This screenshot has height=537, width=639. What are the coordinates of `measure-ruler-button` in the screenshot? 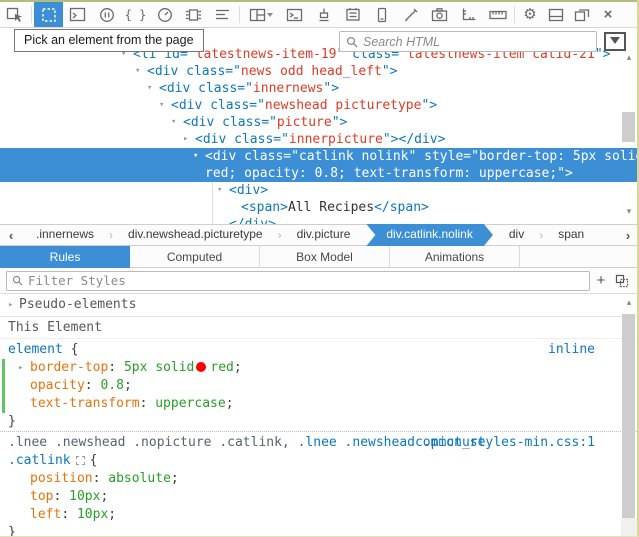 It's located at (497, 14).